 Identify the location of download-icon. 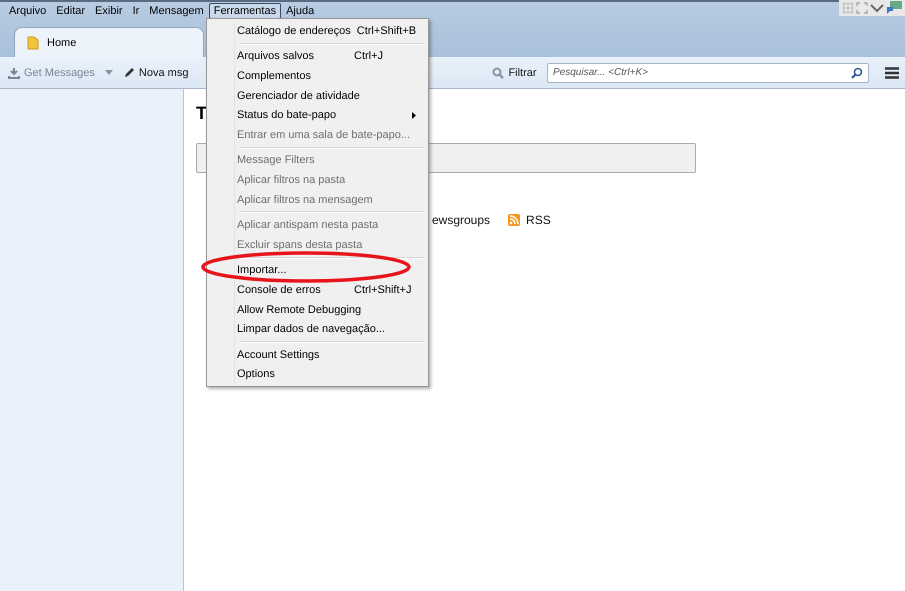
(14, 72).